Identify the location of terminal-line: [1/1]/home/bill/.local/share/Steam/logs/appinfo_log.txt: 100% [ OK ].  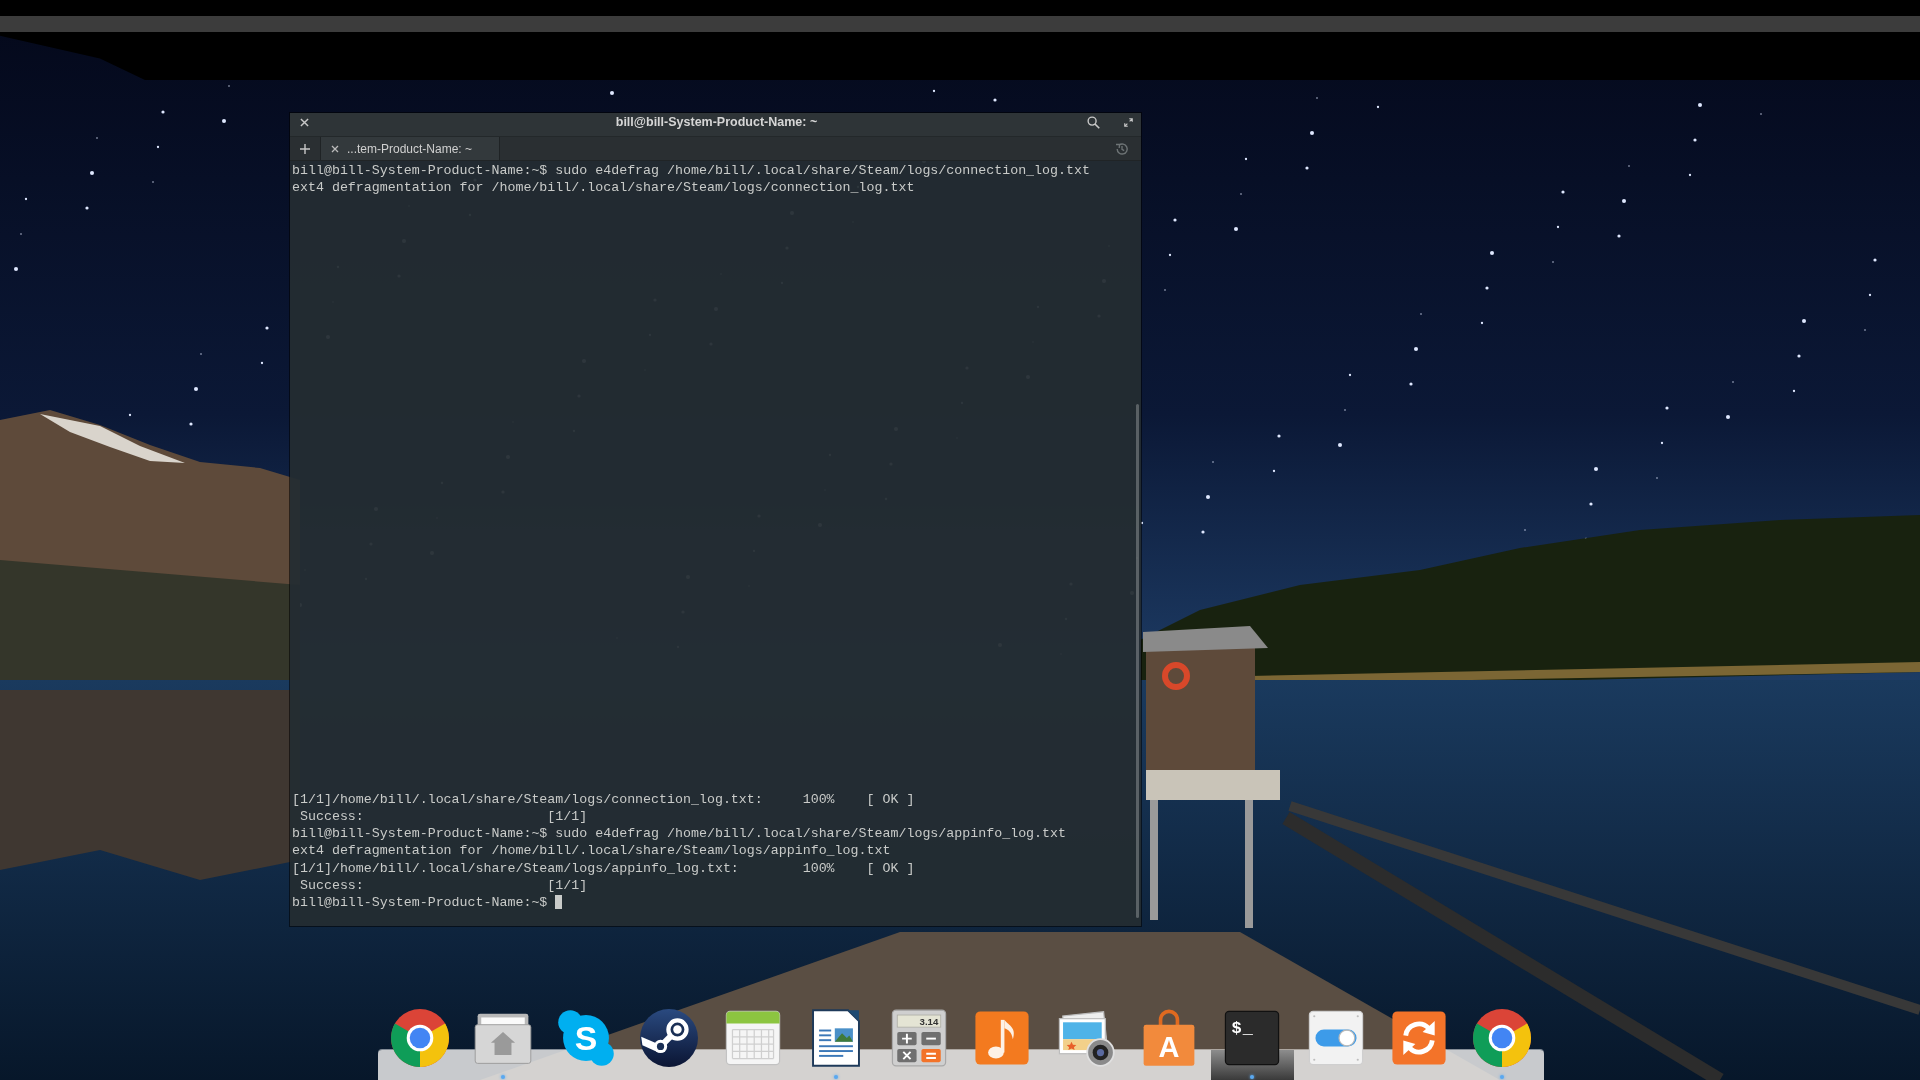
(603, 868).